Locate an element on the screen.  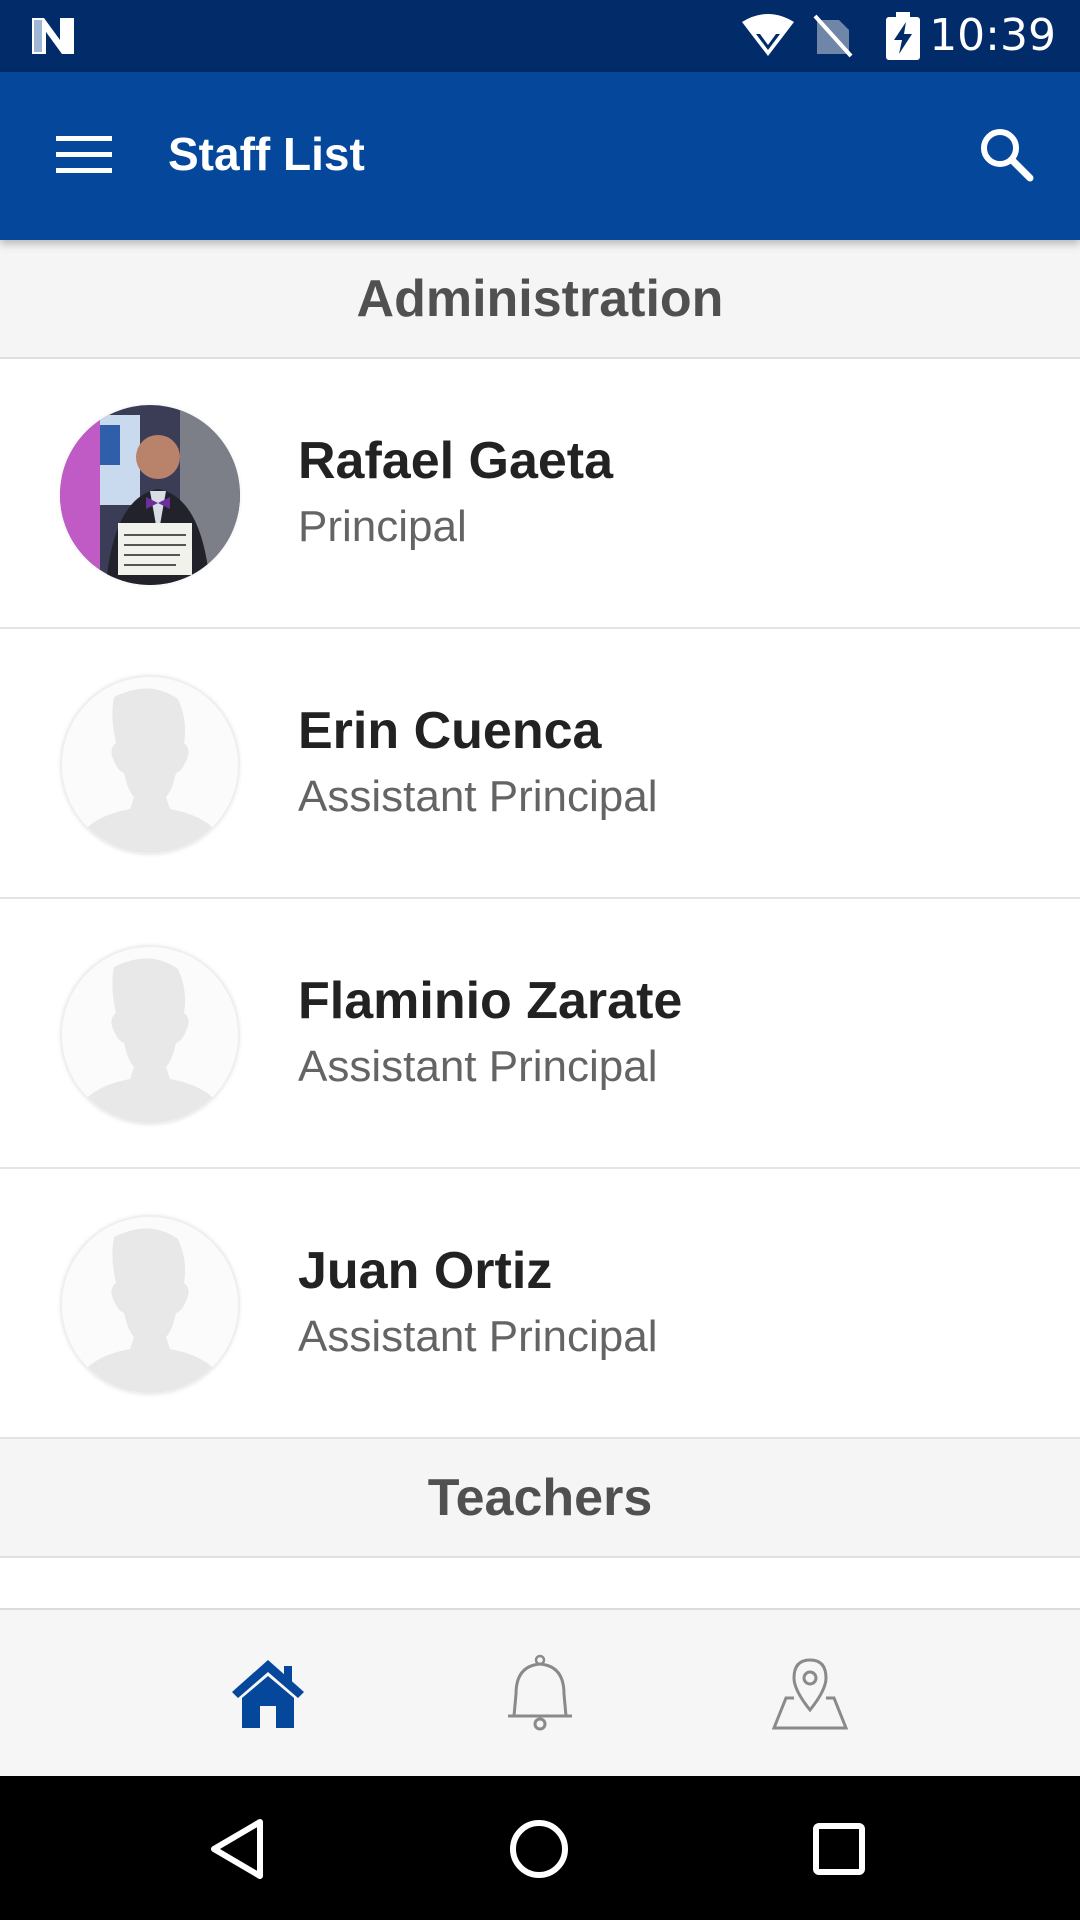
staff-name: Rafael Gaeta is located at coordinates (456, 461).